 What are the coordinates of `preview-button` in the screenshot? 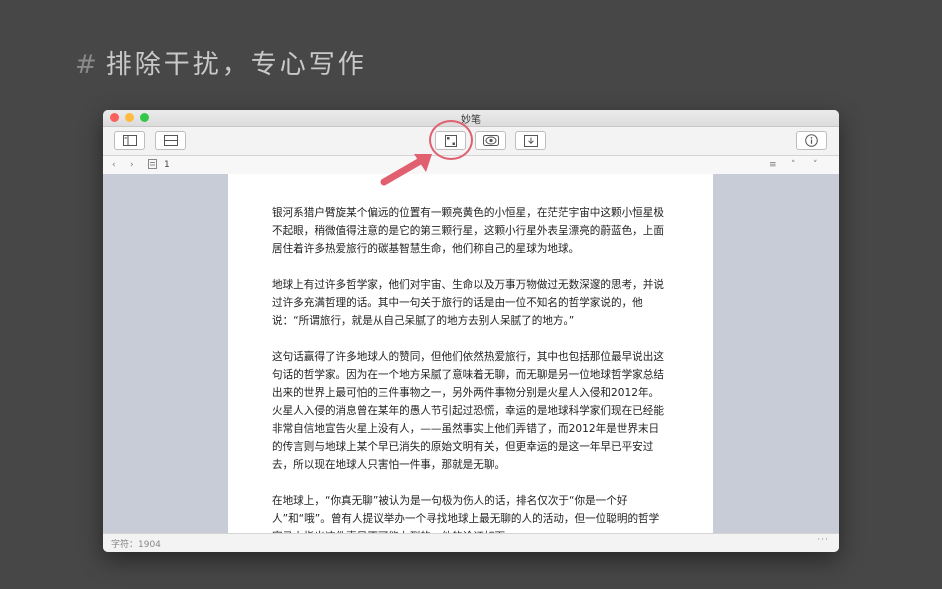 It's located at (490, 140).